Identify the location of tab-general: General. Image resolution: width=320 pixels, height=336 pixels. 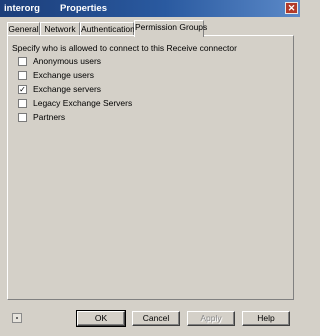
(23, 29).